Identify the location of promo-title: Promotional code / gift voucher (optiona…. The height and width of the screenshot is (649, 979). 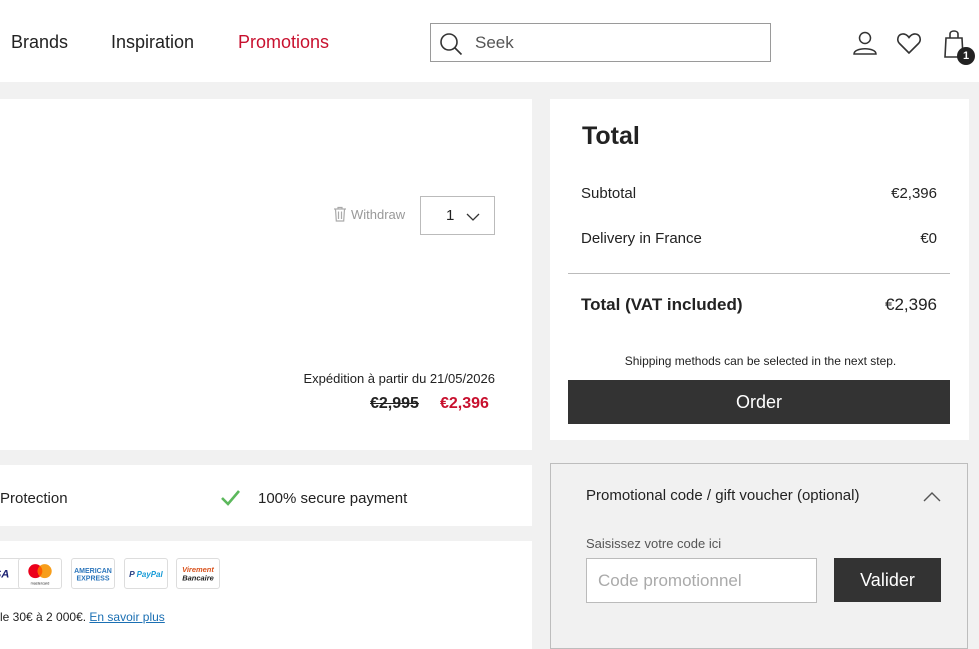
(722, 495).